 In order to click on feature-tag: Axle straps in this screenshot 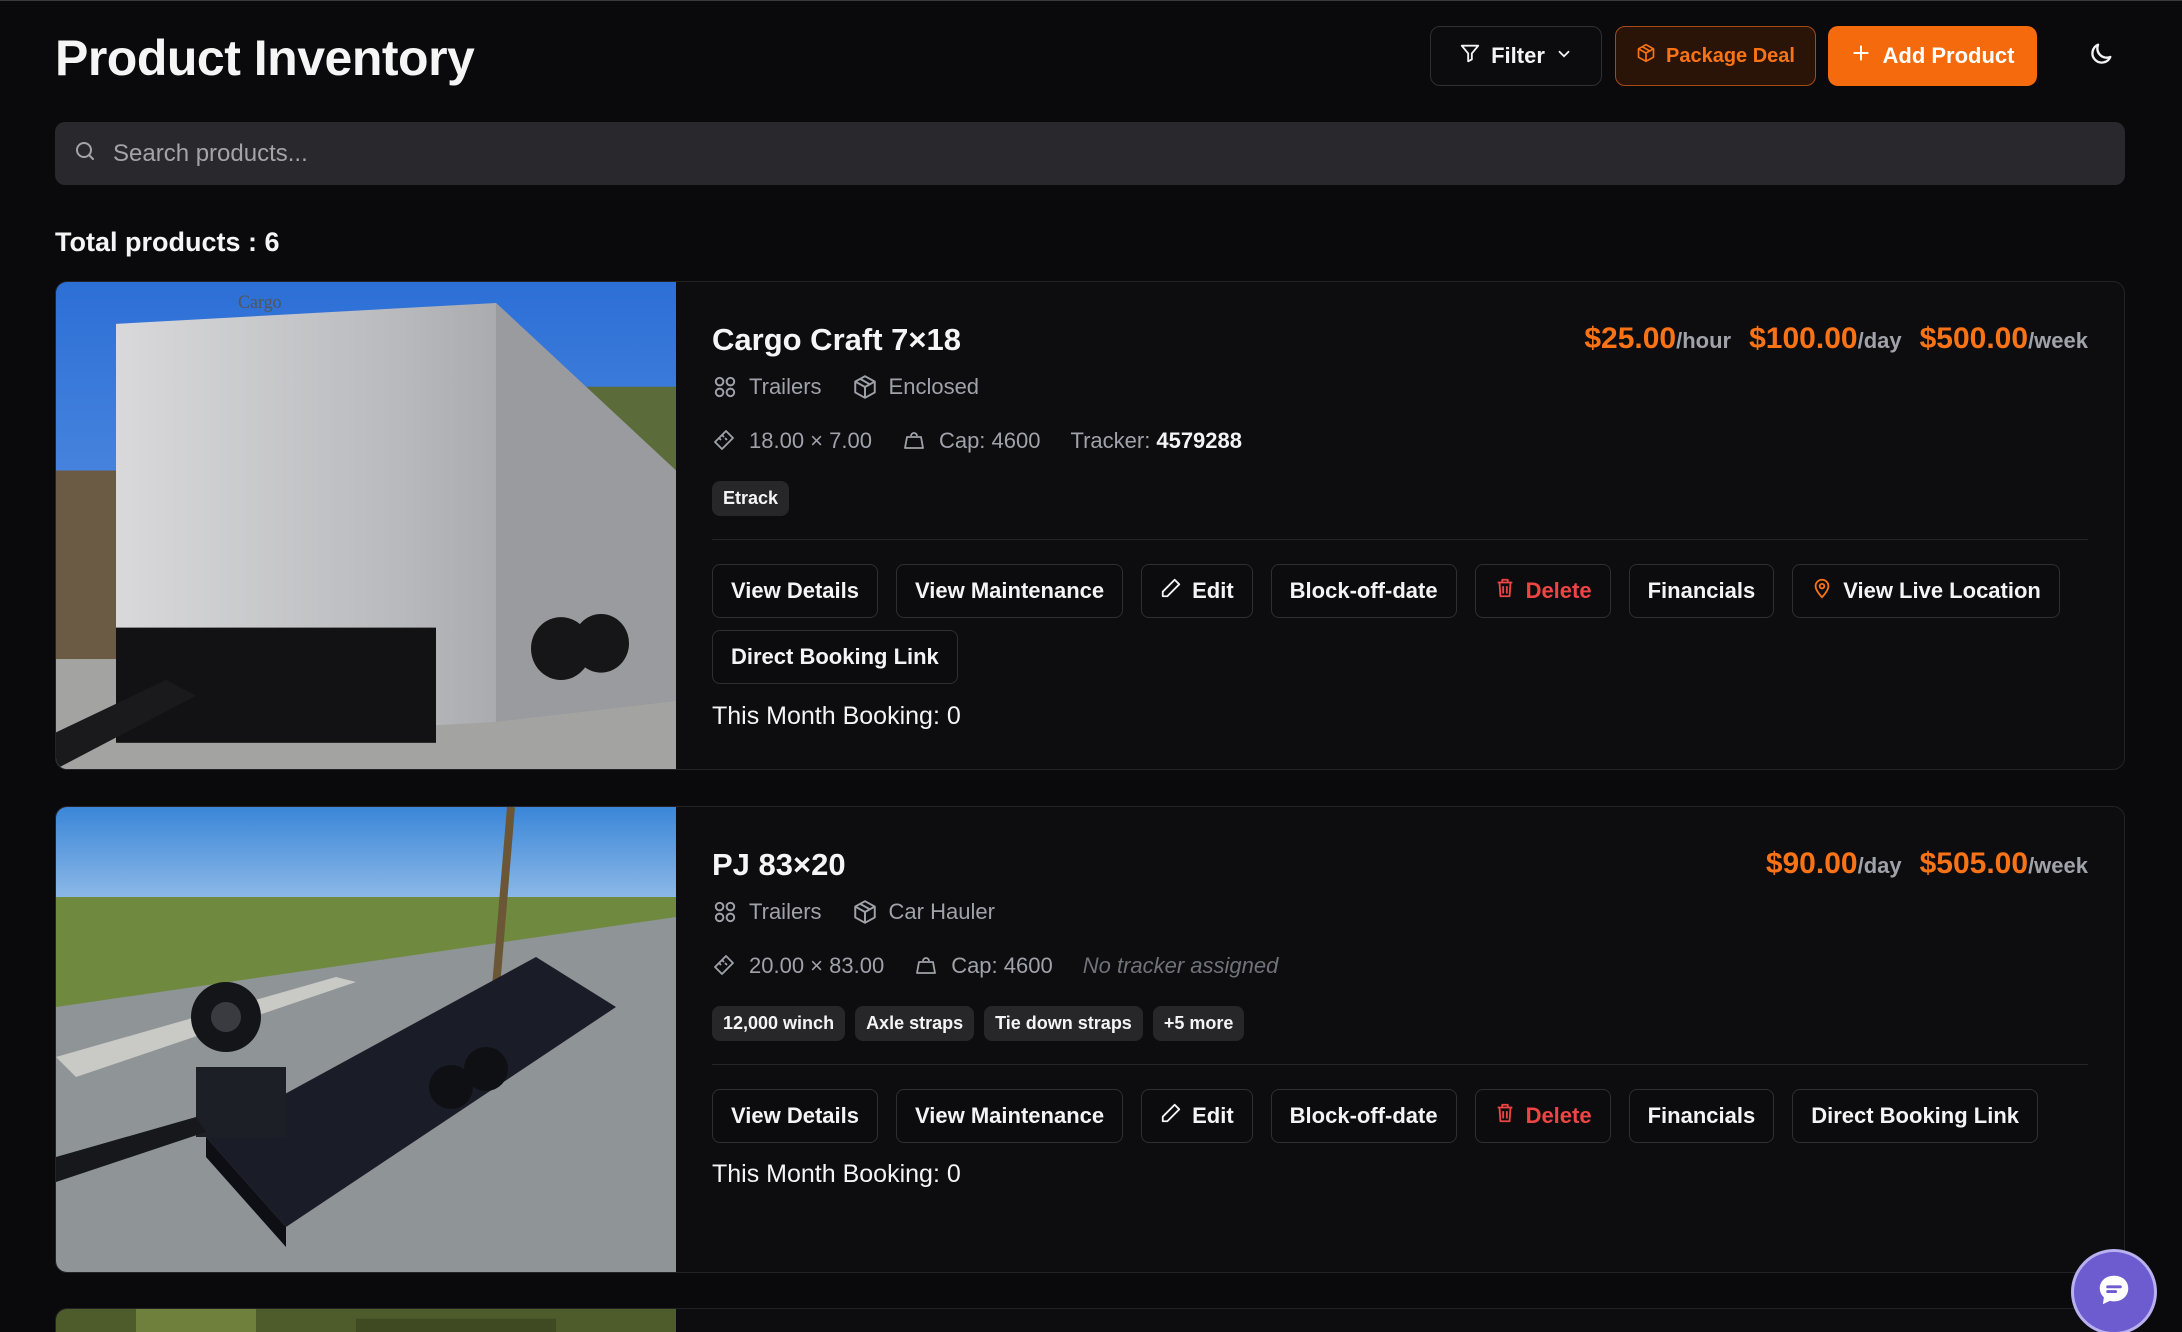, I will do `click(915, 1023)`.